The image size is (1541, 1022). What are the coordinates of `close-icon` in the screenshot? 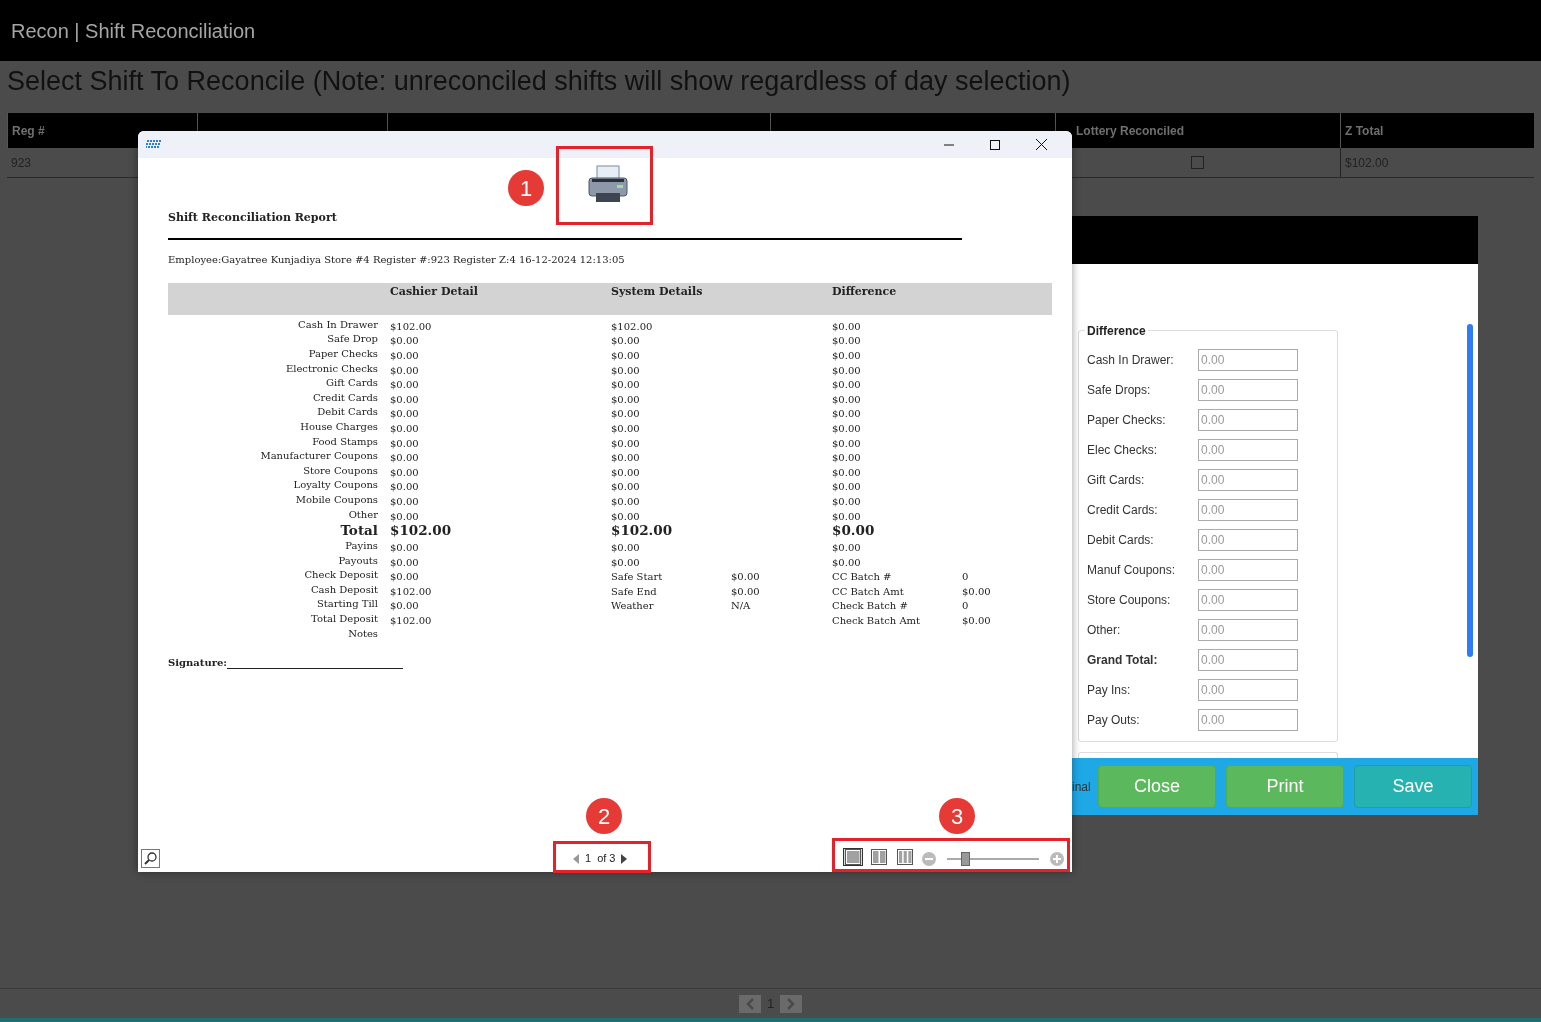 It's located at (1041, 144).